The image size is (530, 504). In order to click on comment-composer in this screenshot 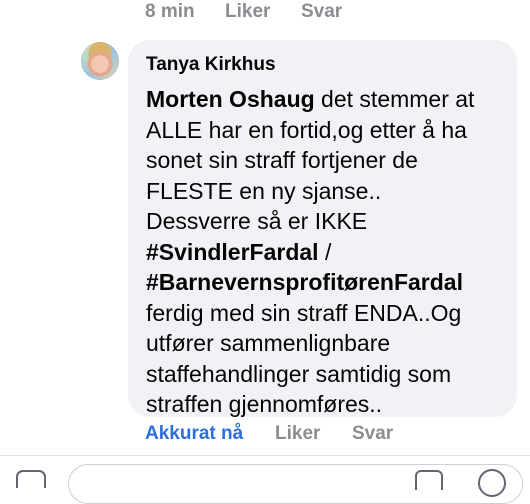, I will do `click(265, 480)`.